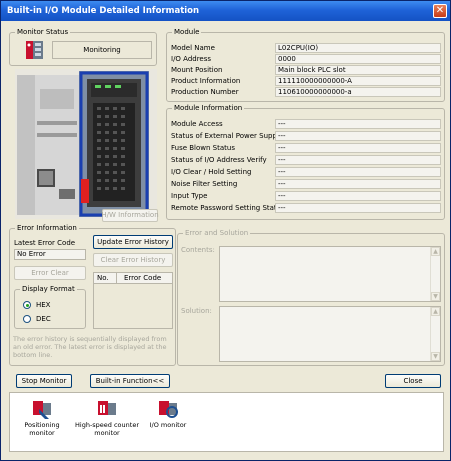 The width and height of the screenshot is (451, 461). Describe the element at coordinates (330, 274) in the screenshot. I see `contents-textarea: ▲ ▼` at that location.